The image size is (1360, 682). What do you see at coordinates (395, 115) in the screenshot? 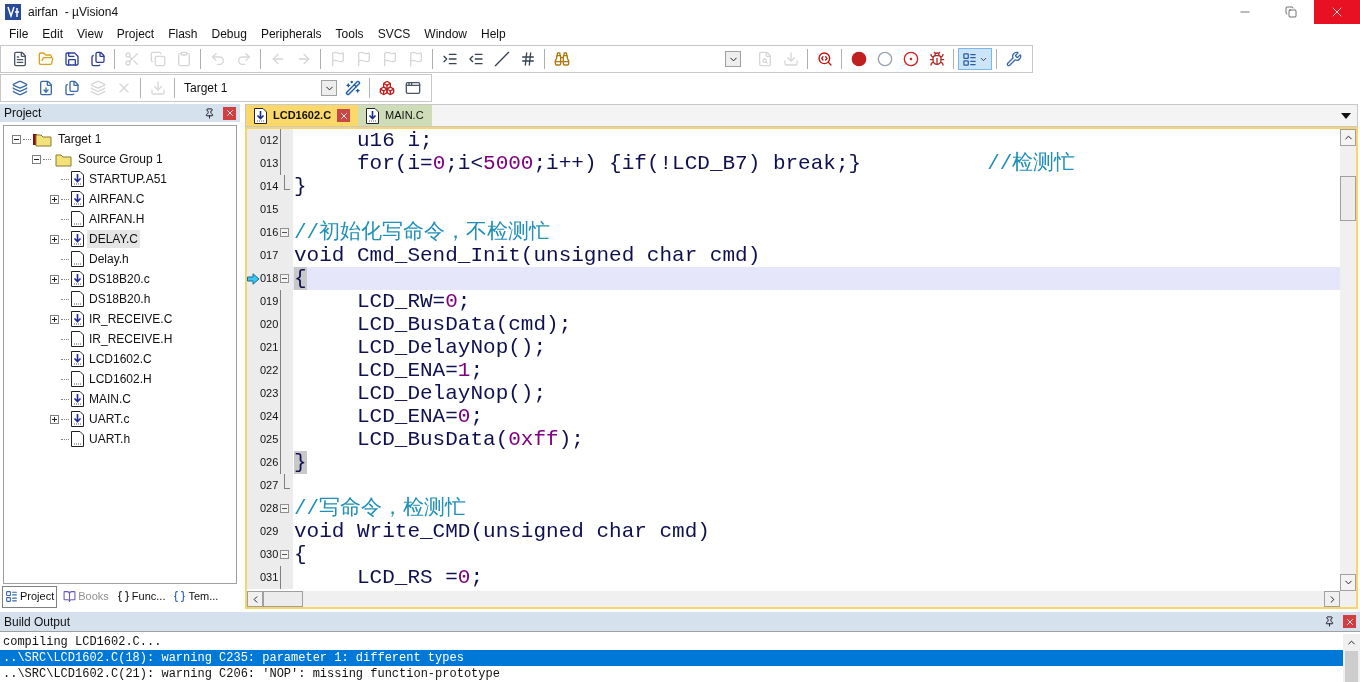
I see `editor-tab: MAIN.C` at bounding box center [395, 115].